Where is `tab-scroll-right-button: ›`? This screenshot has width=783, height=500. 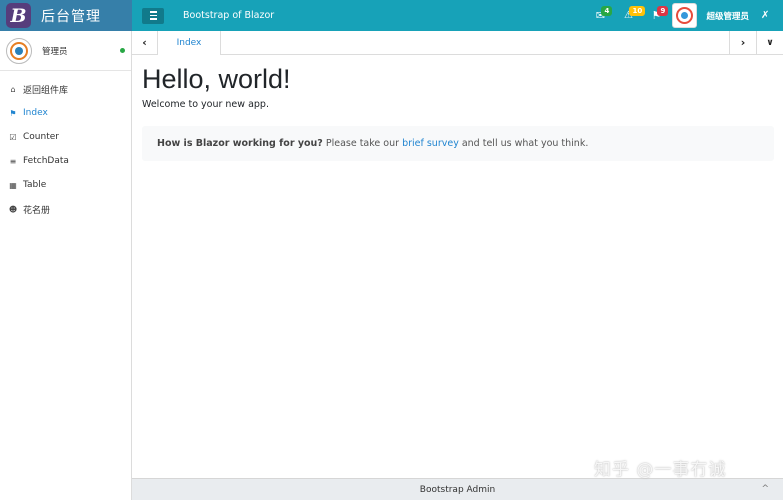
tab-scroll-right-button: › is located at coordinates (742, 42).